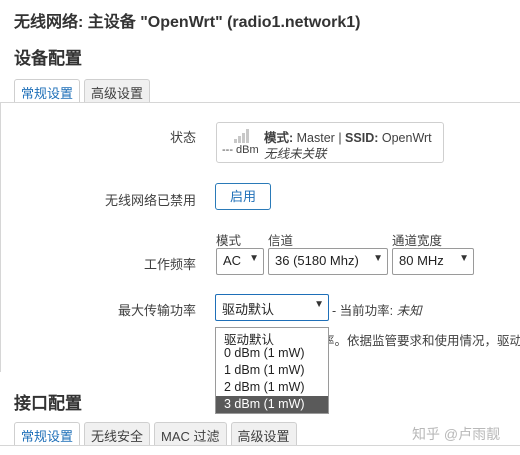 Image resolution: width=520 pixels, height=455 pixels. I want to click on width-select: 80 MHz ▼, so click(433, 261).